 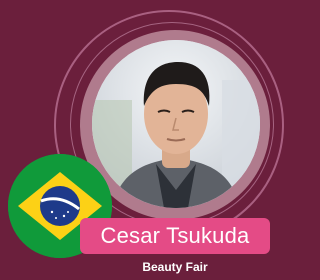 I want to click on speaker-name: Cesar Tsukuda, so click(x=175, y=235).